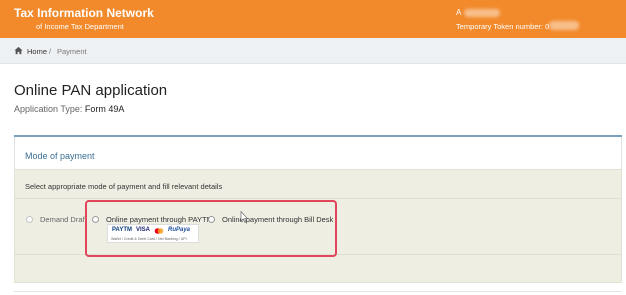 Image resolution: width=626 pixels, height=295 pixels. Describe the element at coordinates (318, 291) in the screenshot. I see `bottom-divider` at that location.